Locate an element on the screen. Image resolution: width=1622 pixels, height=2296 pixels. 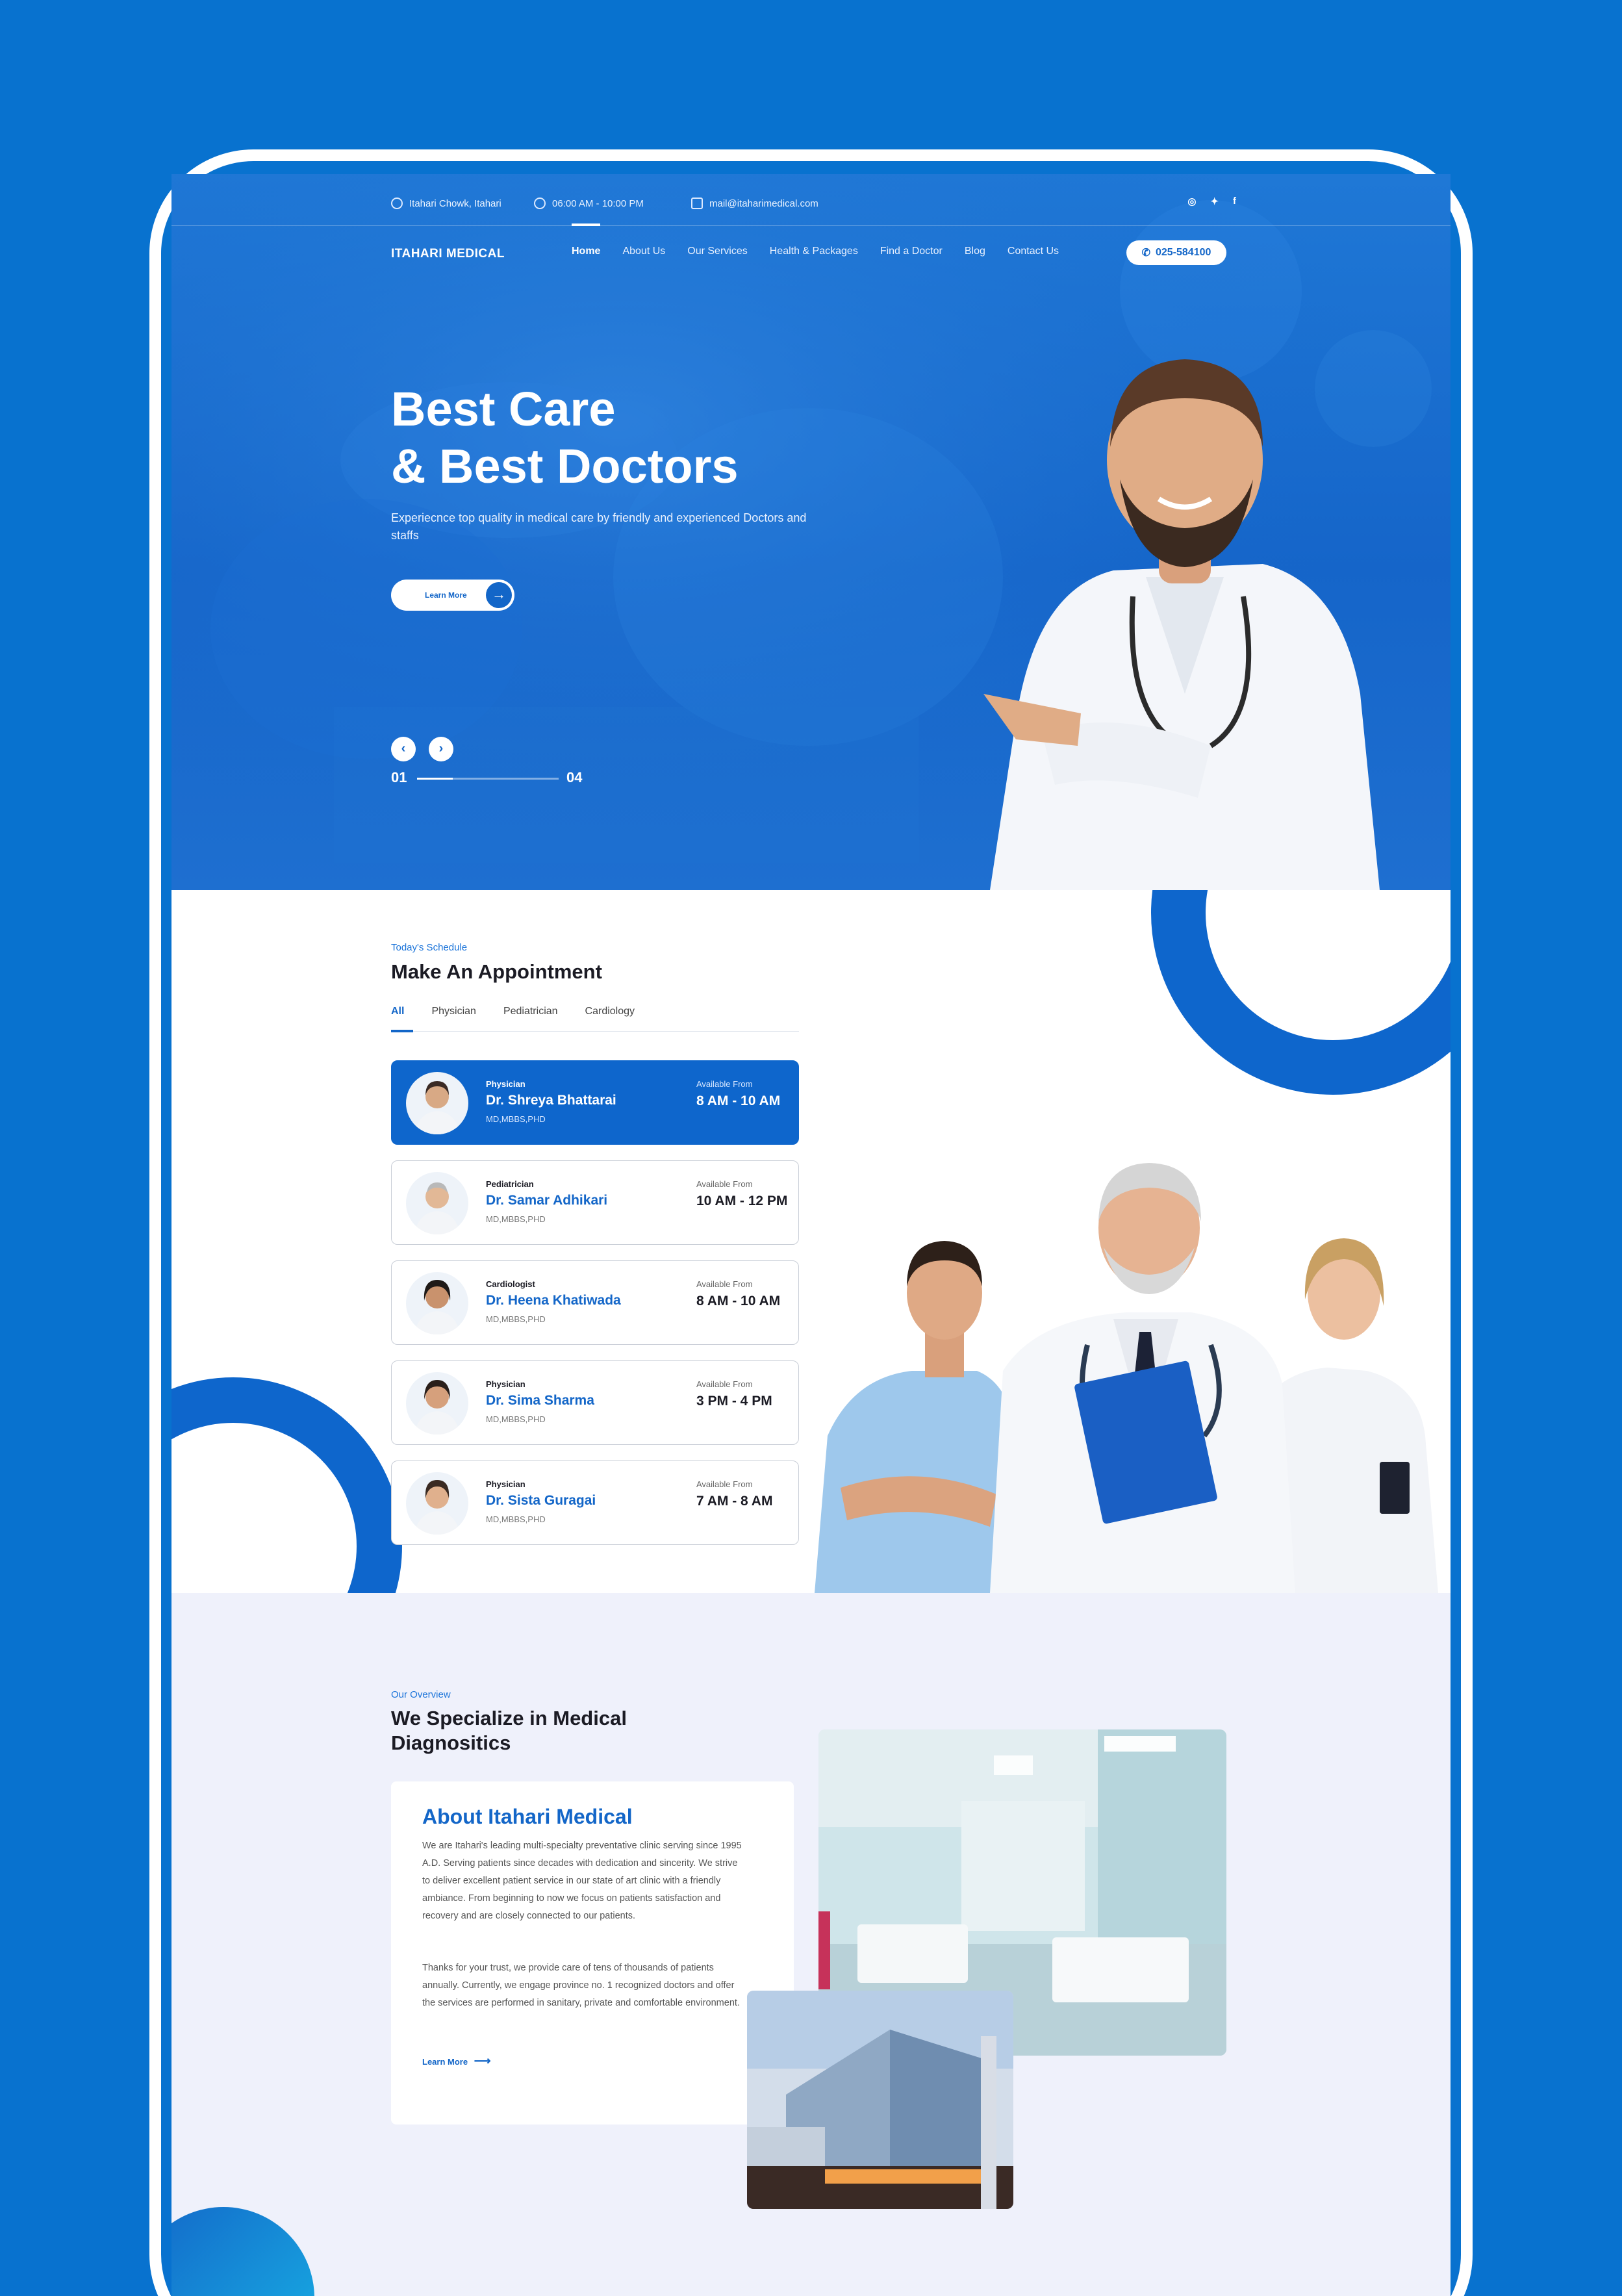
tab-all: All is located at coordinates (402, 1019).